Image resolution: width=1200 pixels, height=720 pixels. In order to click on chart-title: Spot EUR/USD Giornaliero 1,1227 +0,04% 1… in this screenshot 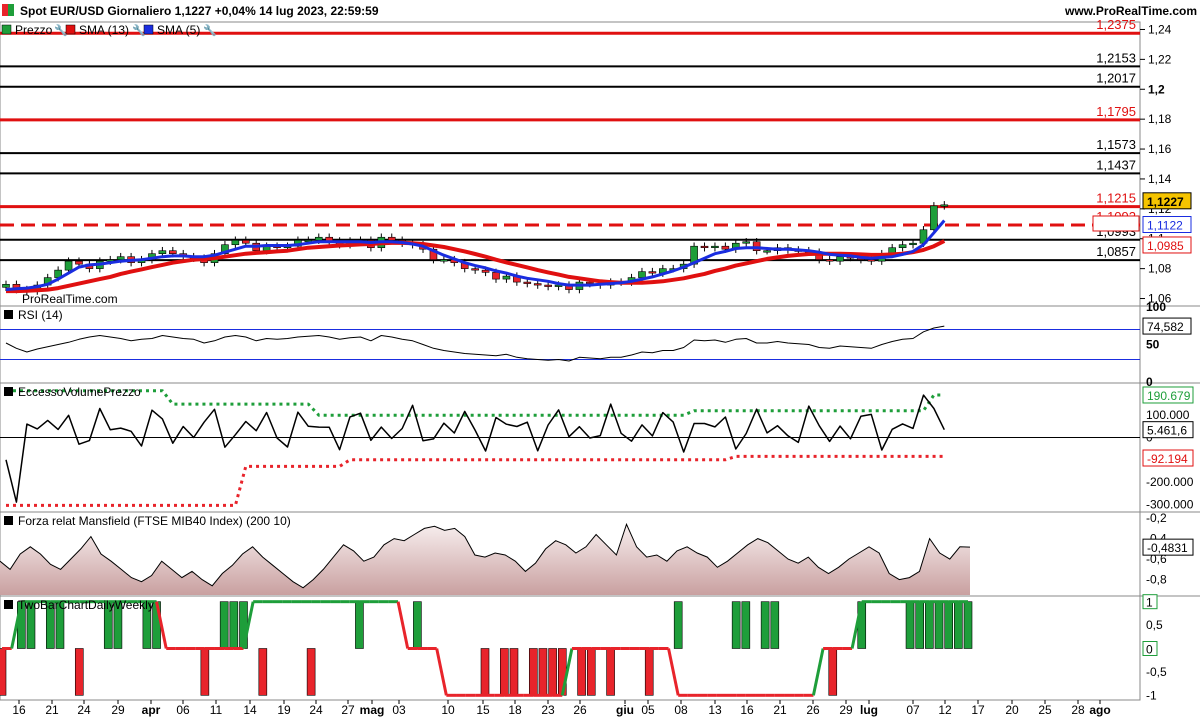, I will do `click(199, 11)`.